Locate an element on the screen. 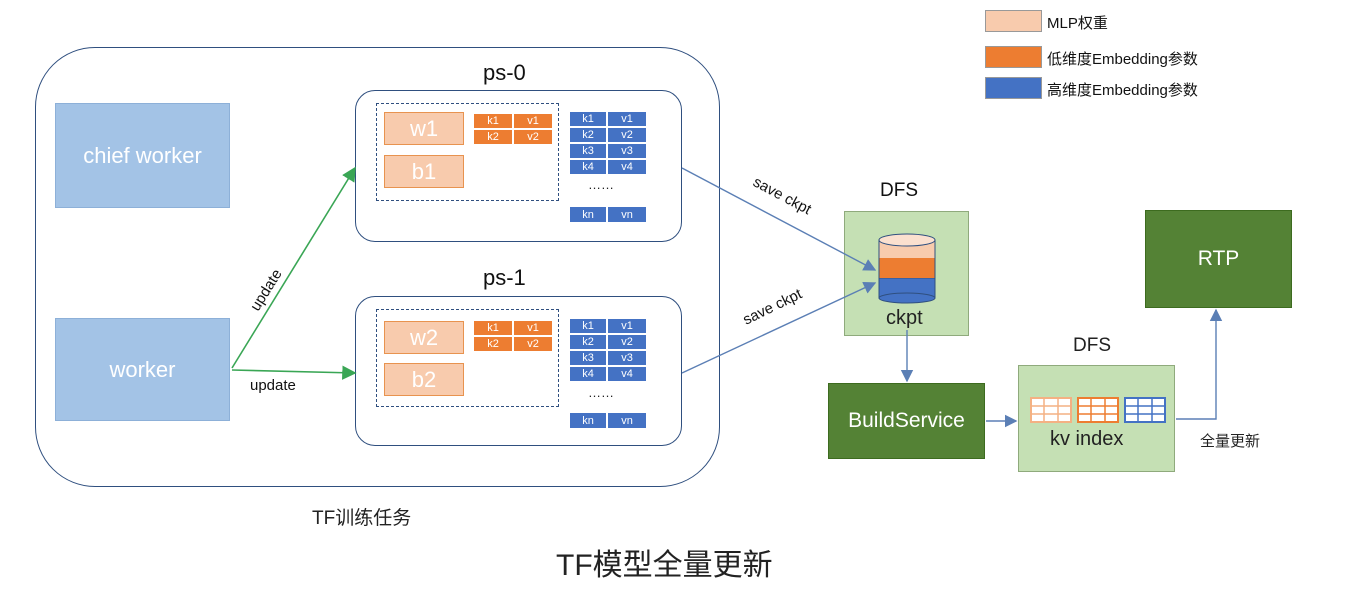 This screenshot has width=1358, height=600. save-ckpt-label-bottom: save ckpt is located at coordinates (772, 306).